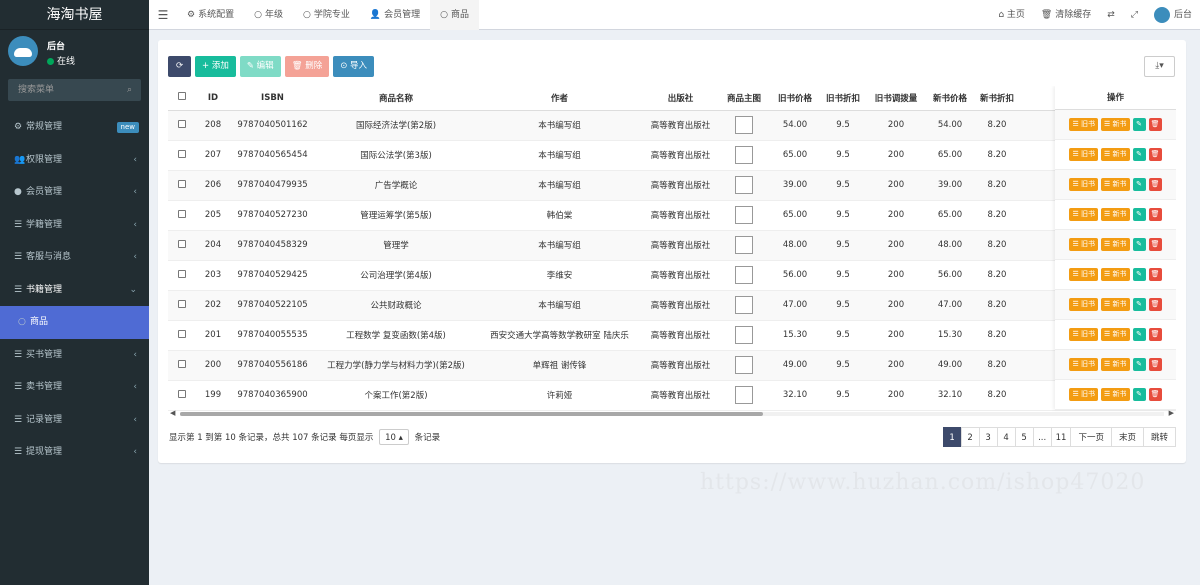 This screenshot has height=585, width=1200. What do you see at coordinates (394, 437) in the screenshot?
I see `page-size-select: 10 ▴` at bounding box center [394, 437].